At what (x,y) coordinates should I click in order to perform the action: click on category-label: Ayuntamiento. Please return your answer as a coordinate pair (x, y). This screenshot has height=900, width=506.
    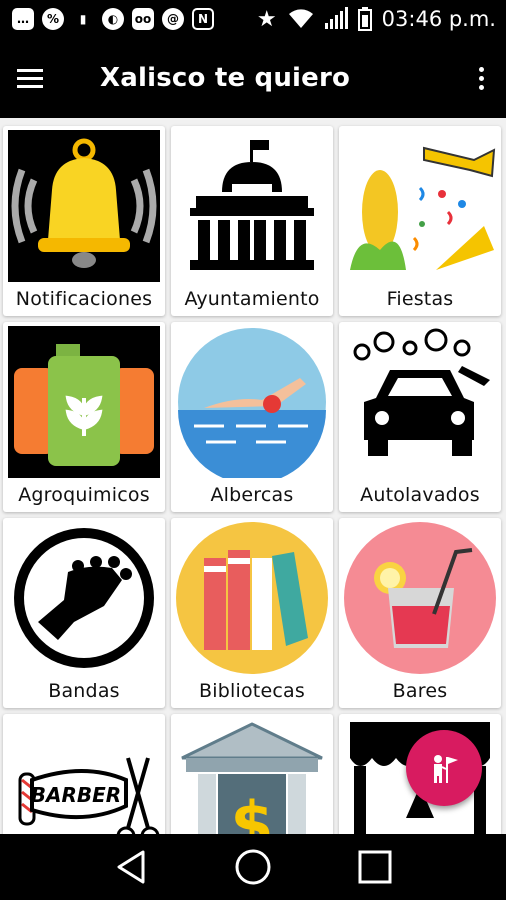
    Looking at the image, I should click on (252, 299).